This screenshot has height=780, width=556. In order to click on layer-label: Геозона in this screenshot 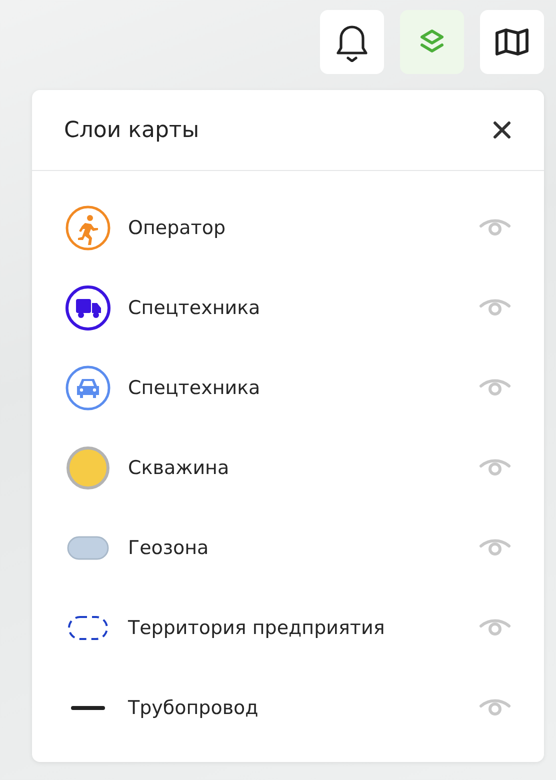, I will do `click(169, 548)`.